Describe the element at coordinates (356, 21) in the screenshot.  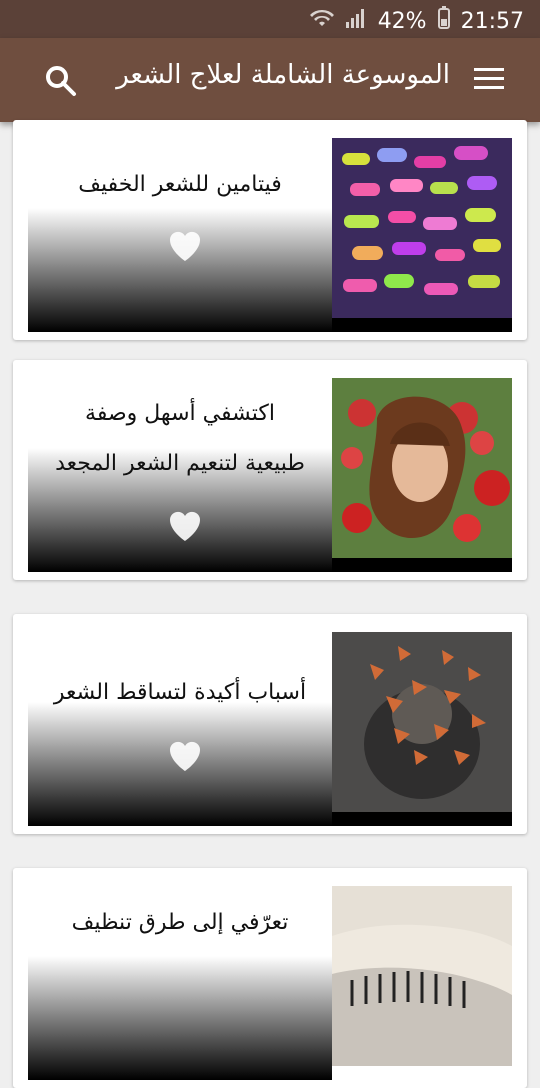
I see `signal-icon` at that location.